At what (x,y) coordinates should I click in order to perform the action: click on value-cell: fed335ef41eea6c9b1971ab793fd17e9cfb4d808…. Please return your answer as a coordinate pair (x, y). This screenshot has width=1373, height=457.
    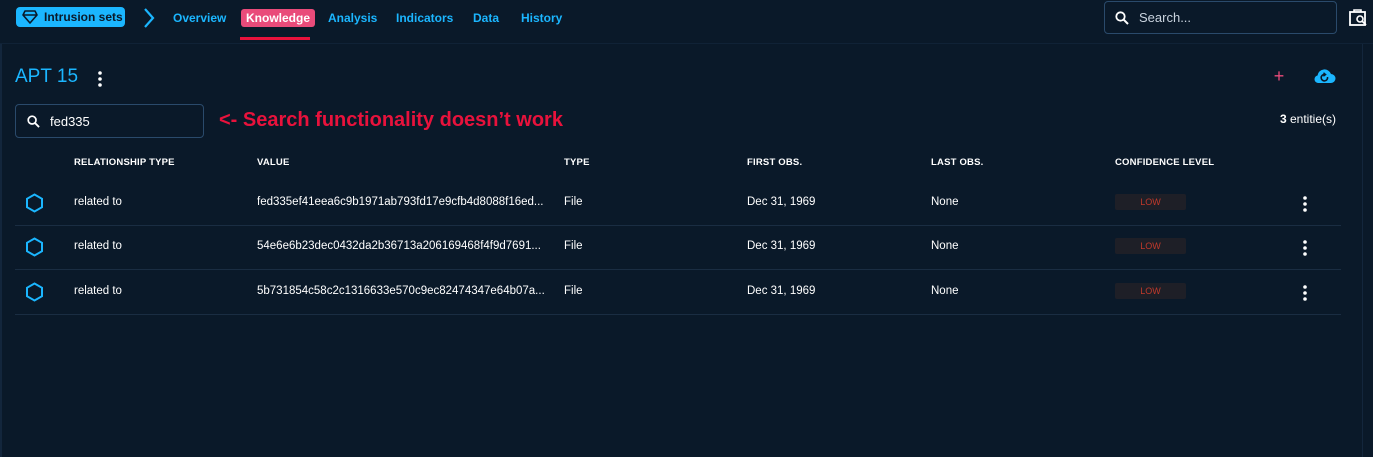
    Looking at the image, I should click on (400, 202).